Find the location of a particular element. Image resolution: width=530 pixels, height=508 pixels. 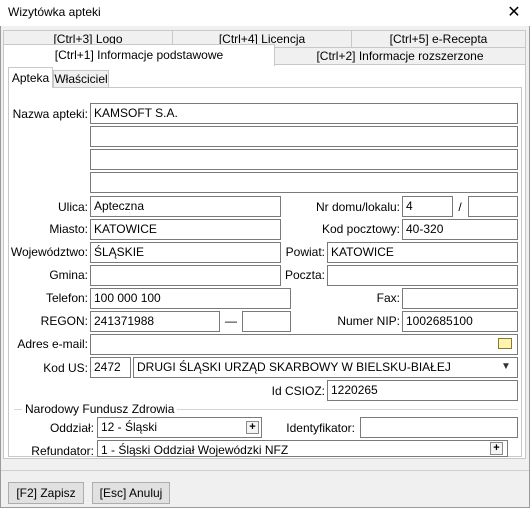

miasto-label: Miasto: is located at coordinates (68, 229).